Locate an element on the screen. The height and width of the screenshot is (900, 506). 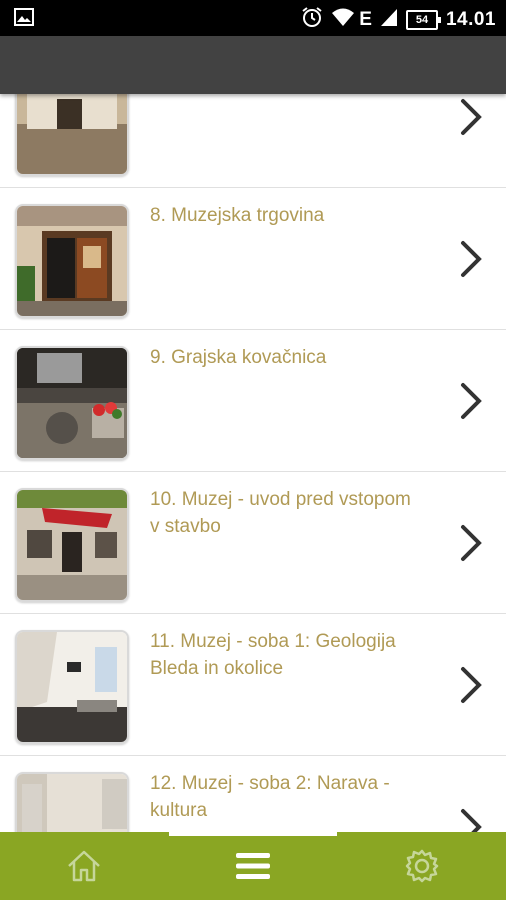
shop-door-thumbnail is located at coordinates (72, 261).